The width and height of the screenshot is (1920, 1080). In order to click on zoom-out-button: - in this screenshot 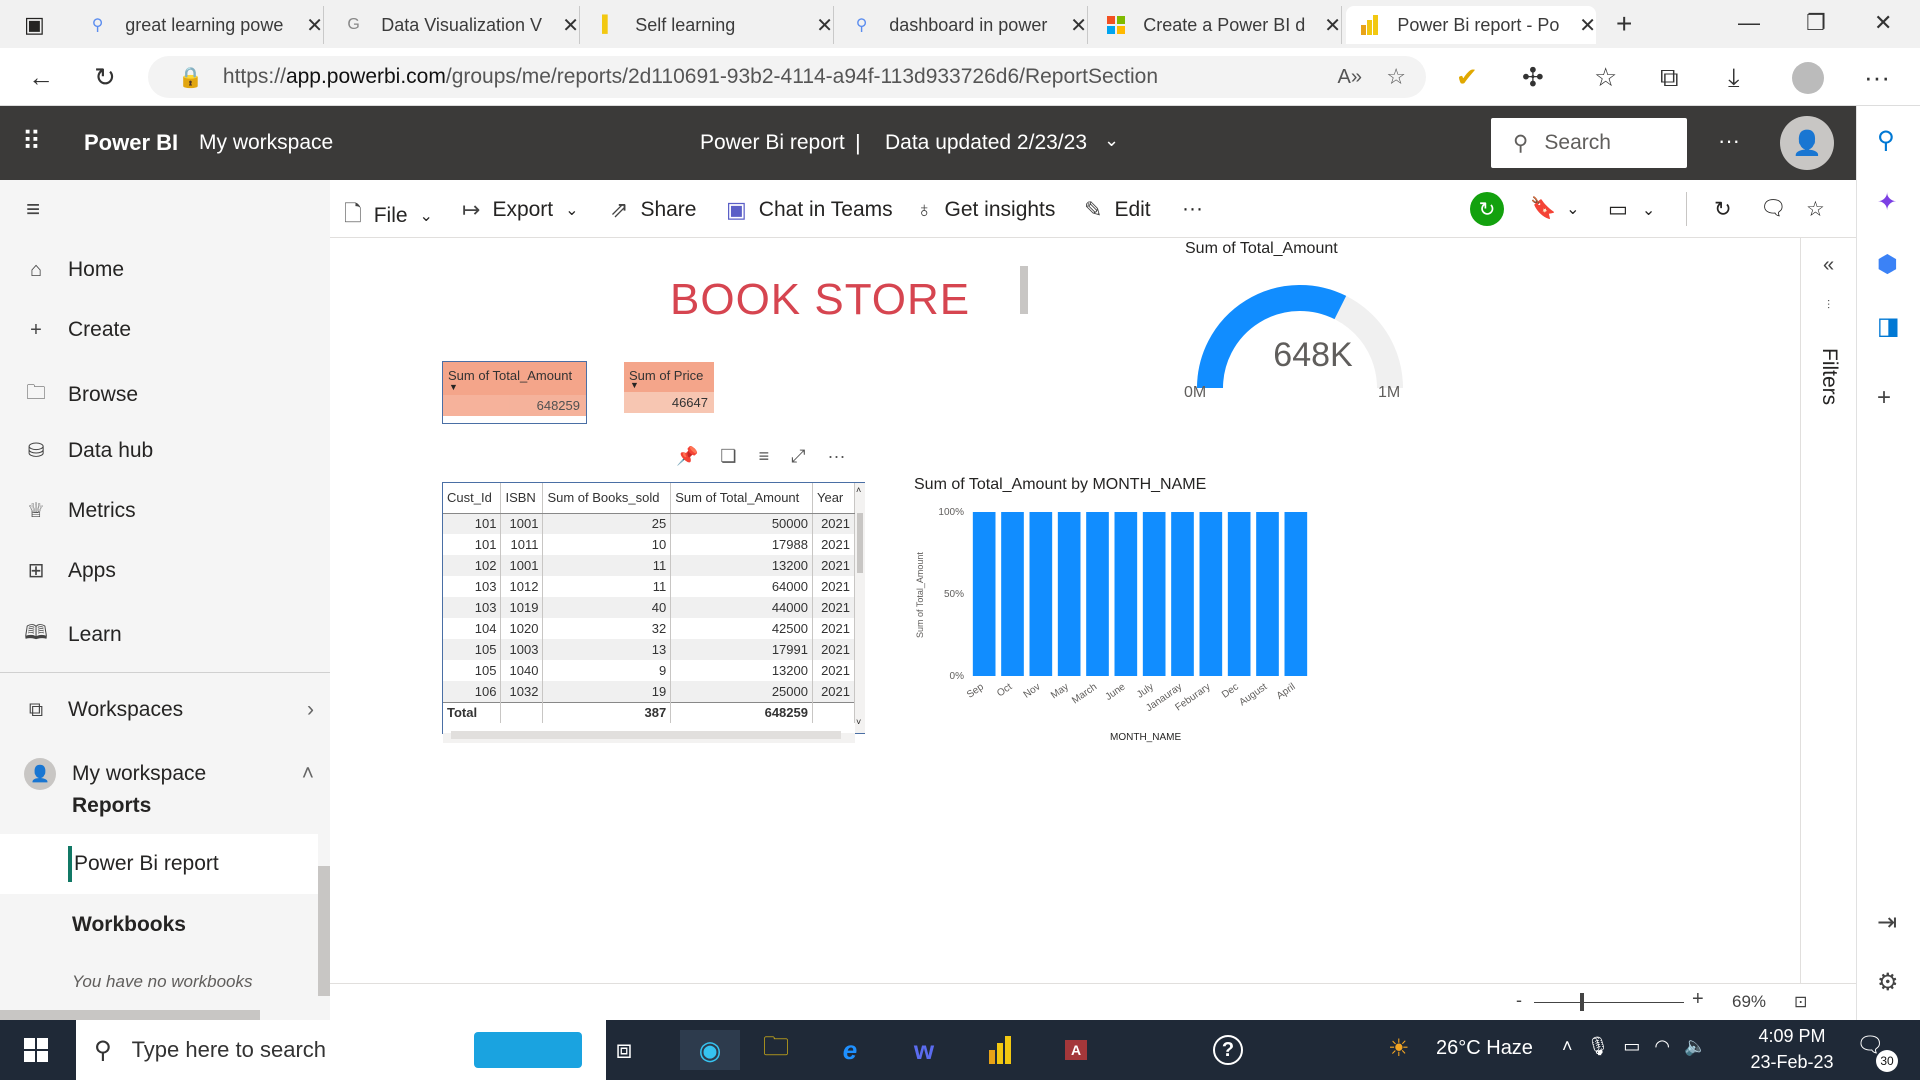, I will do `click(1519, 1000)`.